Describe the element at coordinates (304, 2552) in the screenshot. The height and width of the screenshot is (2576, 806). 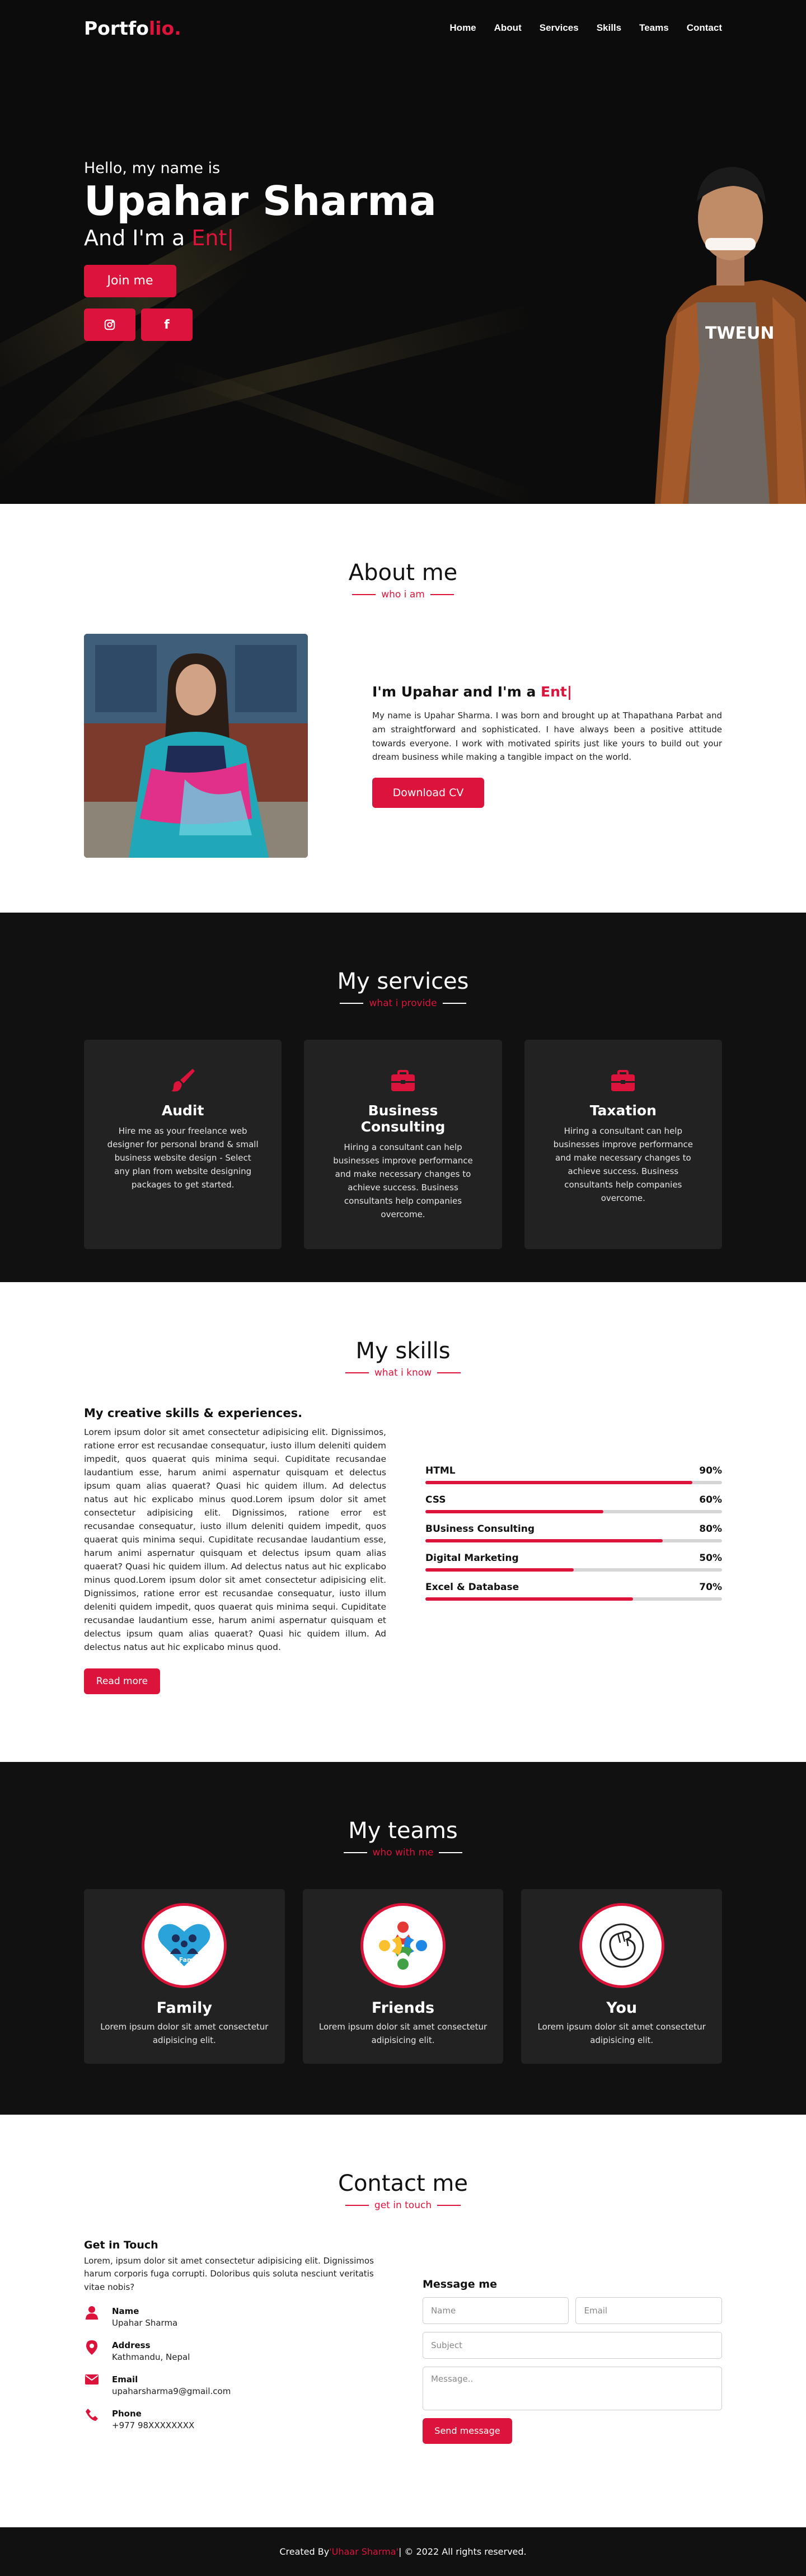
I see `footer-prefix: Created By` at that location.